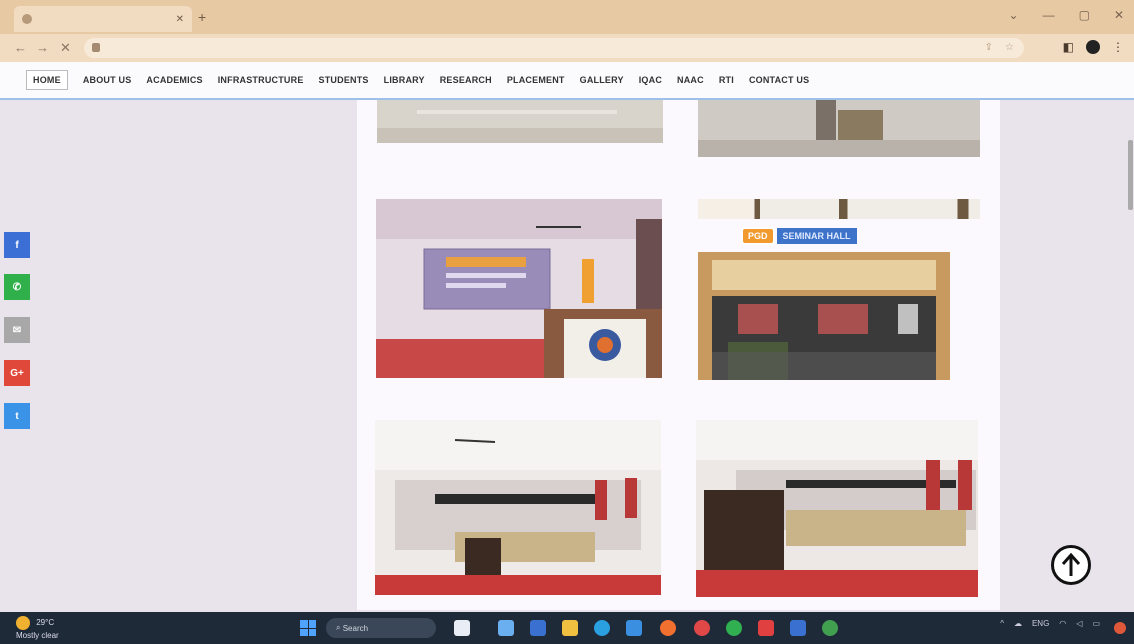 This screenshot has height=644, width=1134. I want to click on task-view-icon, so click(462, 628).